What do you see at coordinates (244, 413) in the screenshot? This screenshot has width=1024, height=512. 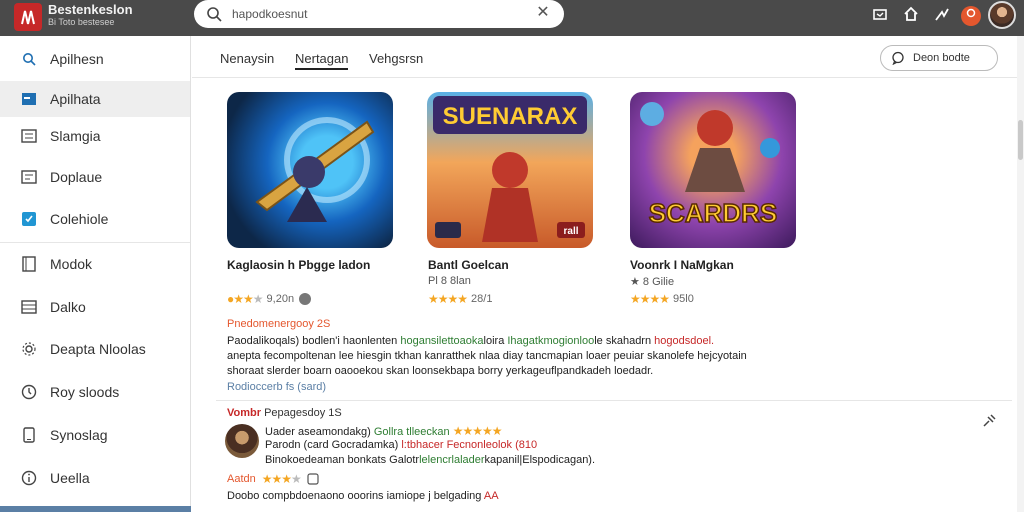 I see `review-author: Vombr` at bounding box center [244, 413].